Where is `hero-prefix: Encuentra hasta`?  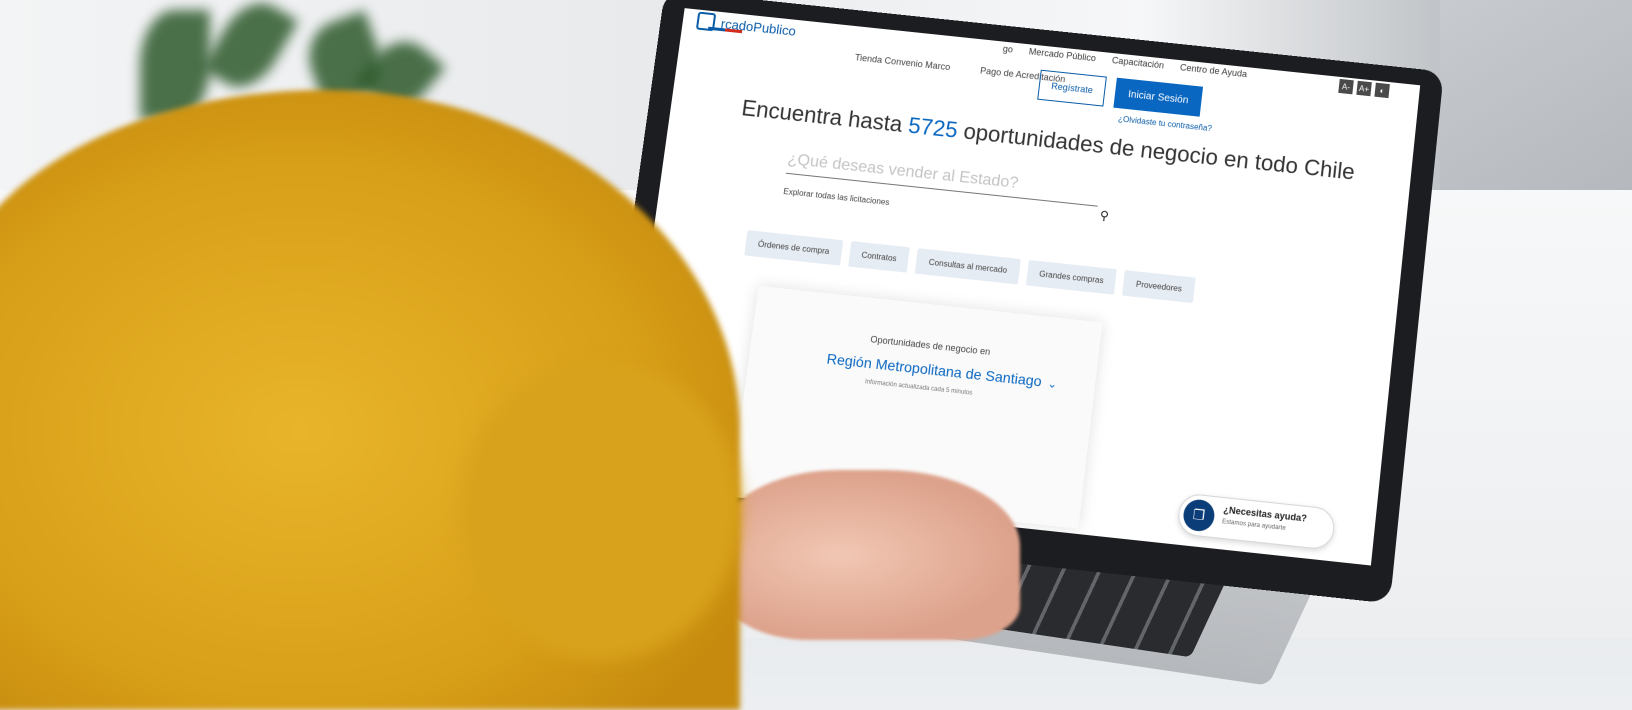 hero-prefix: Encuentra hasta is located at coordinates (822, 116).